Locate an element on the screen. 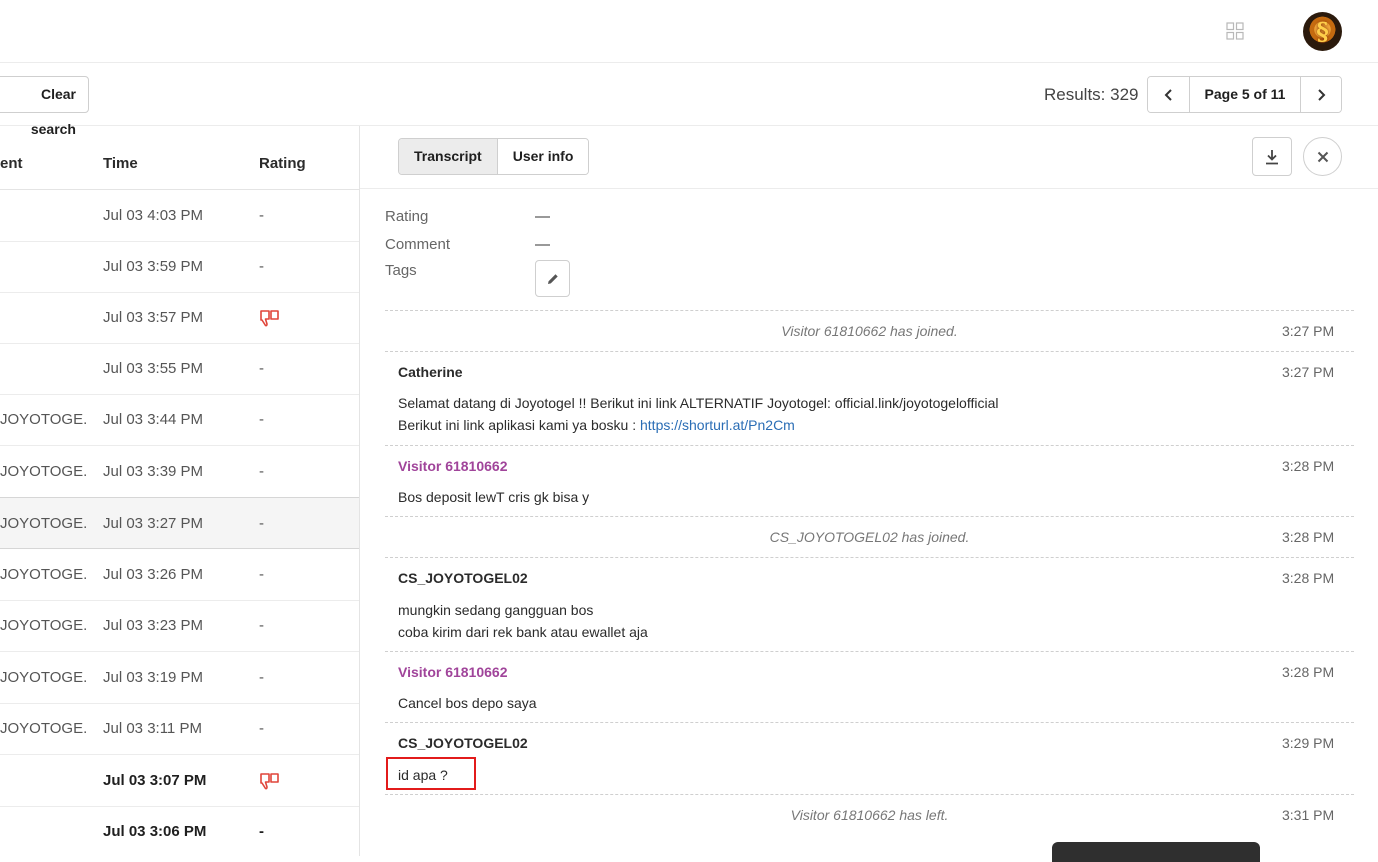 This screenshot has height=862, width=1378. message-timestamp: 3:29 PM is located at coordinates (1308, 743).